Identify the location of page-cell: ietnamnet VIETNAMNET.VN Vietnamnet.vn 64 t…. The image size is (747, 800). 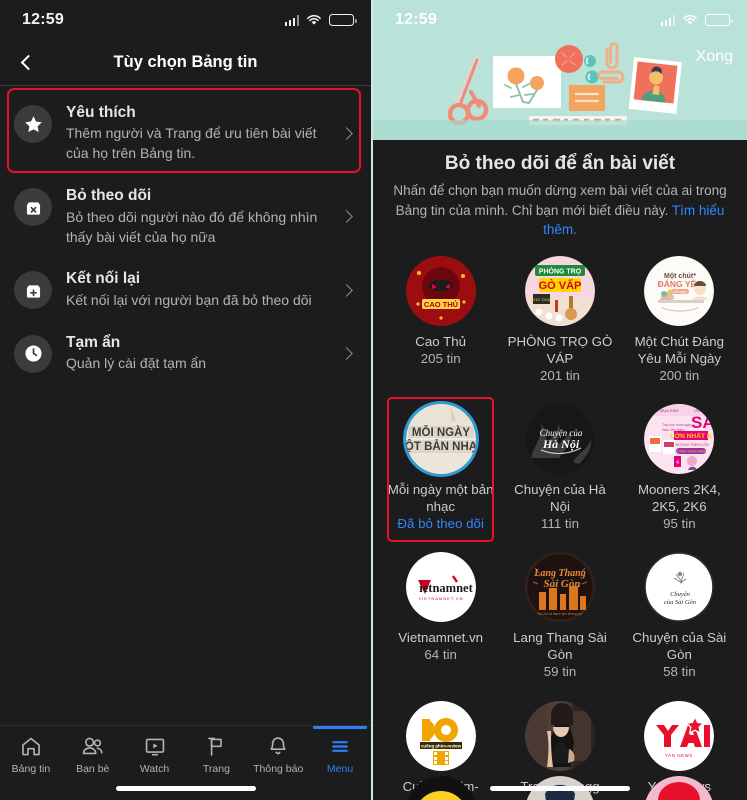
(440, 617).